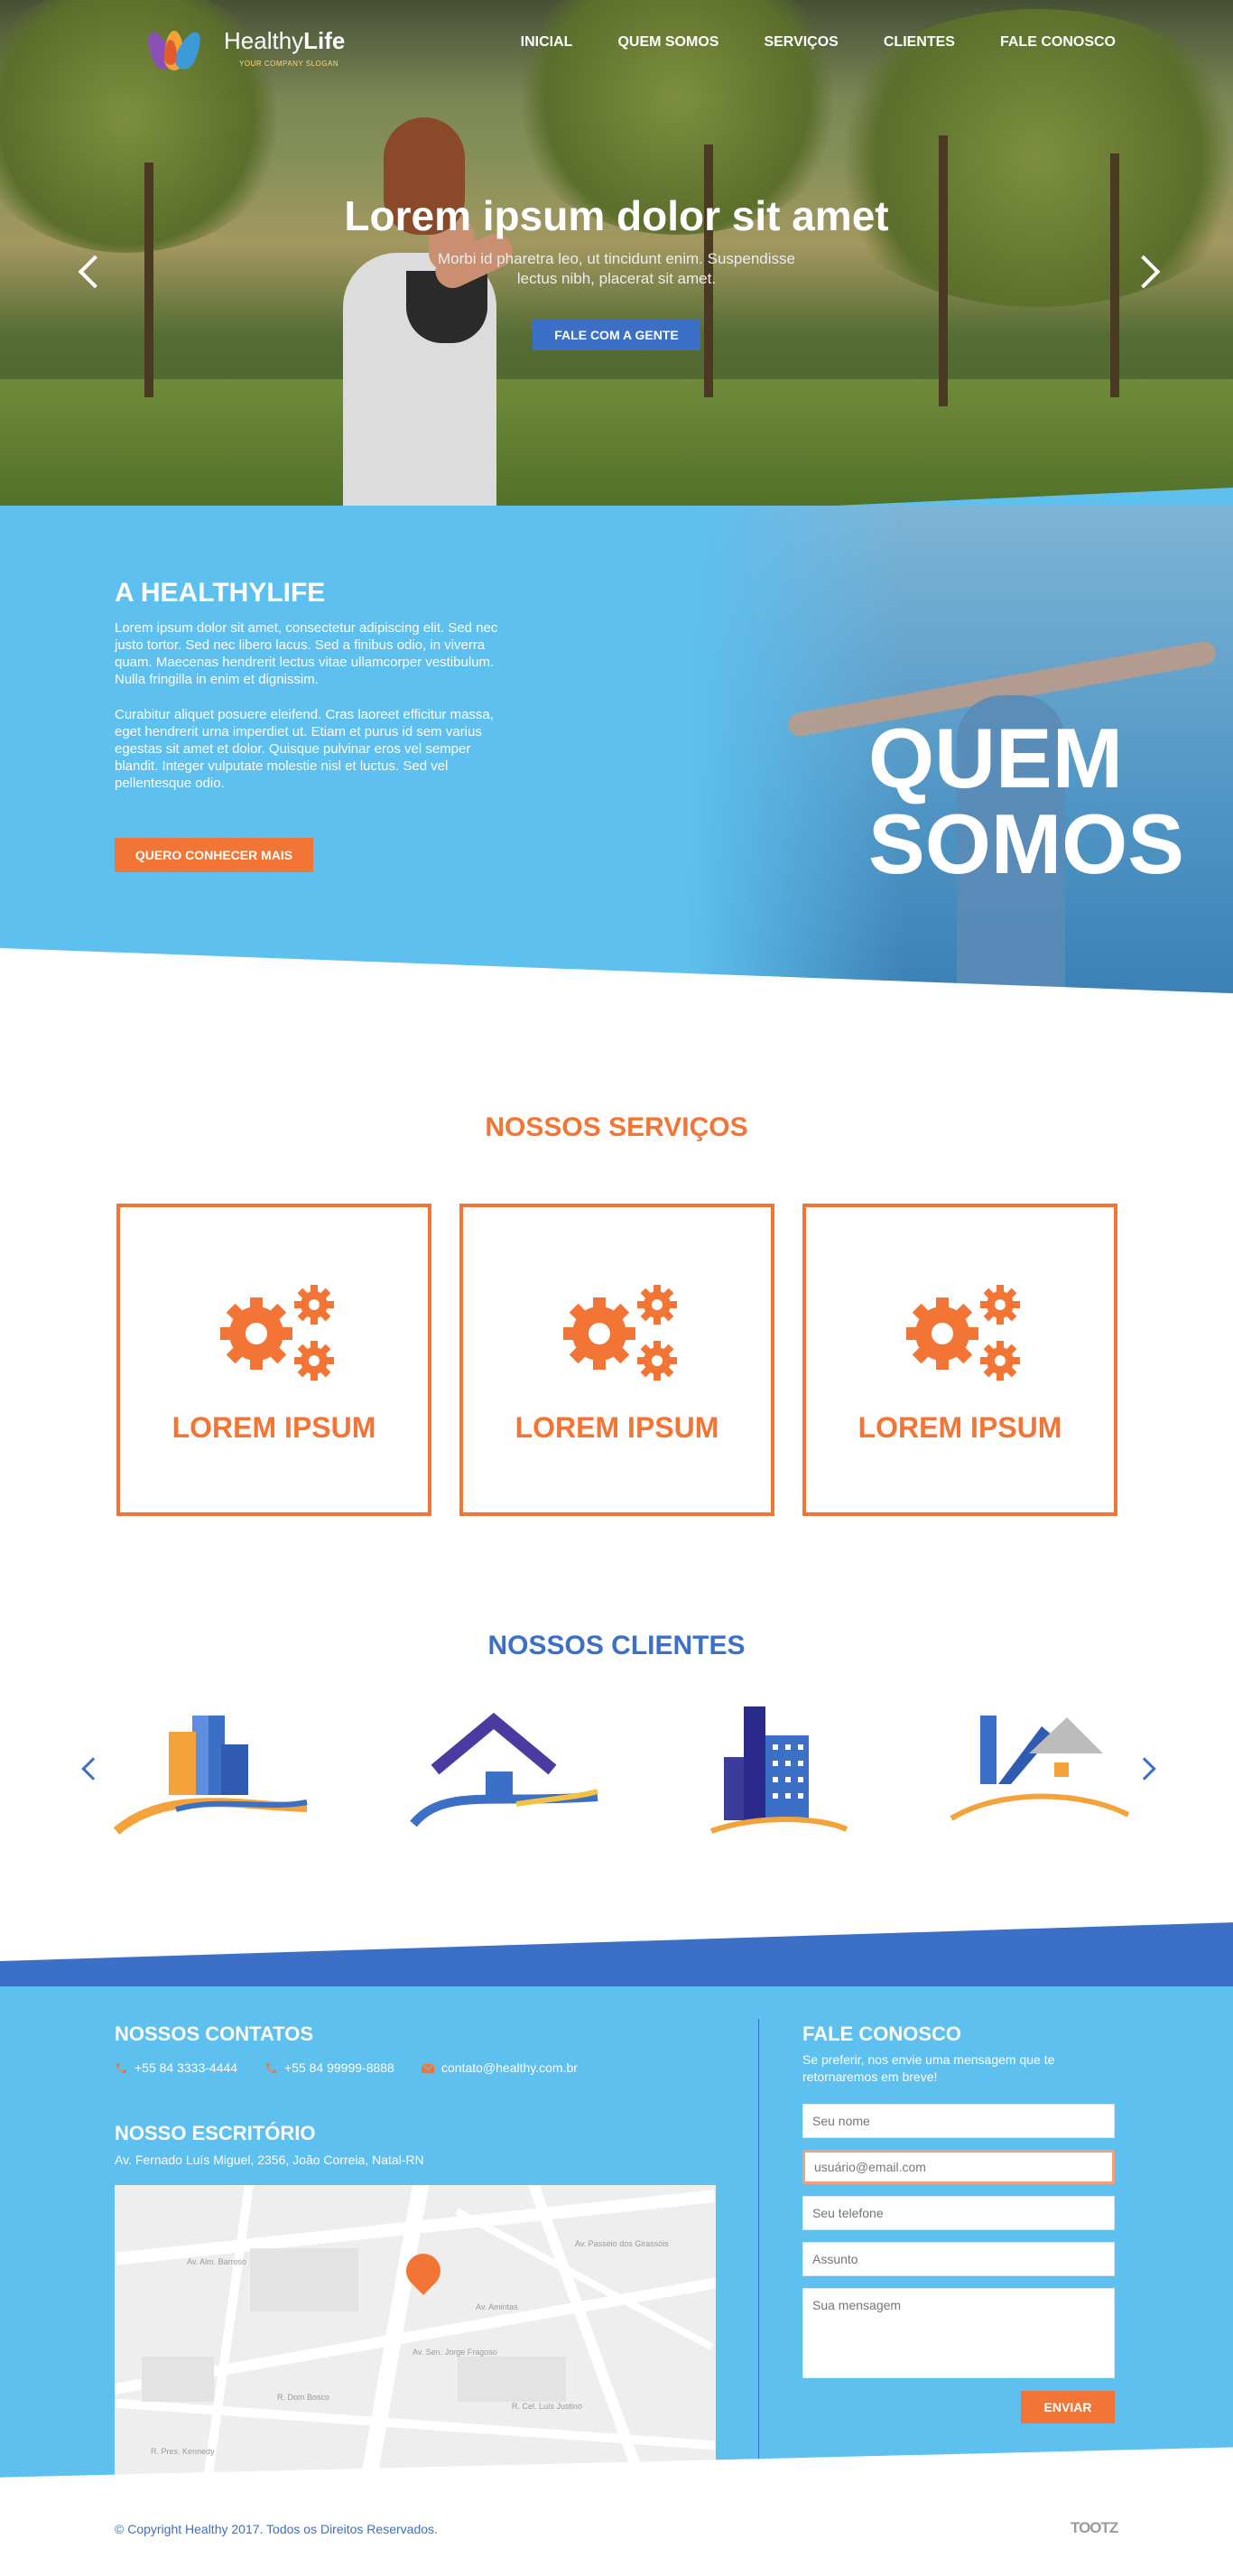 This screenshot has height=2576, width=1233. Describe the element at coordinates (958, 2213) in the screenshot. I see `phone-field` at that location.